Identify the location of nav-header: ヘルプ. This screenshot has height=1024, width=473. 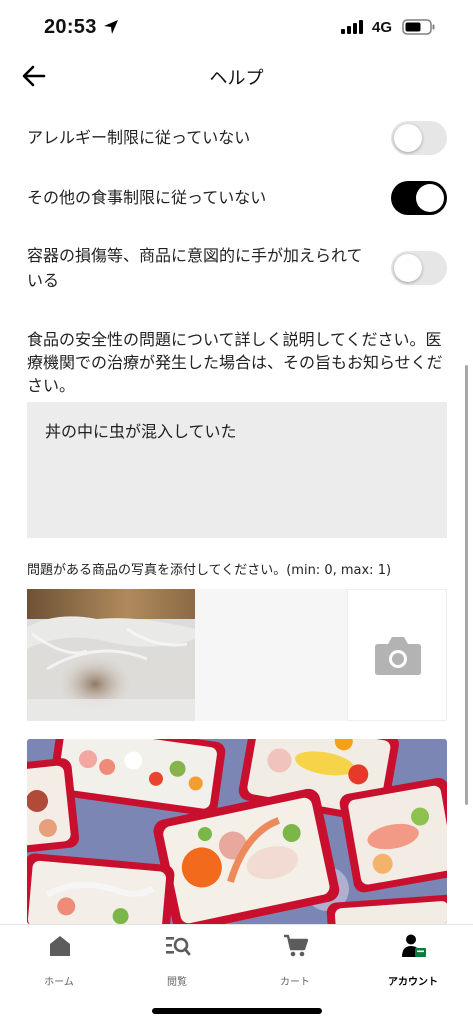
(236, 76).